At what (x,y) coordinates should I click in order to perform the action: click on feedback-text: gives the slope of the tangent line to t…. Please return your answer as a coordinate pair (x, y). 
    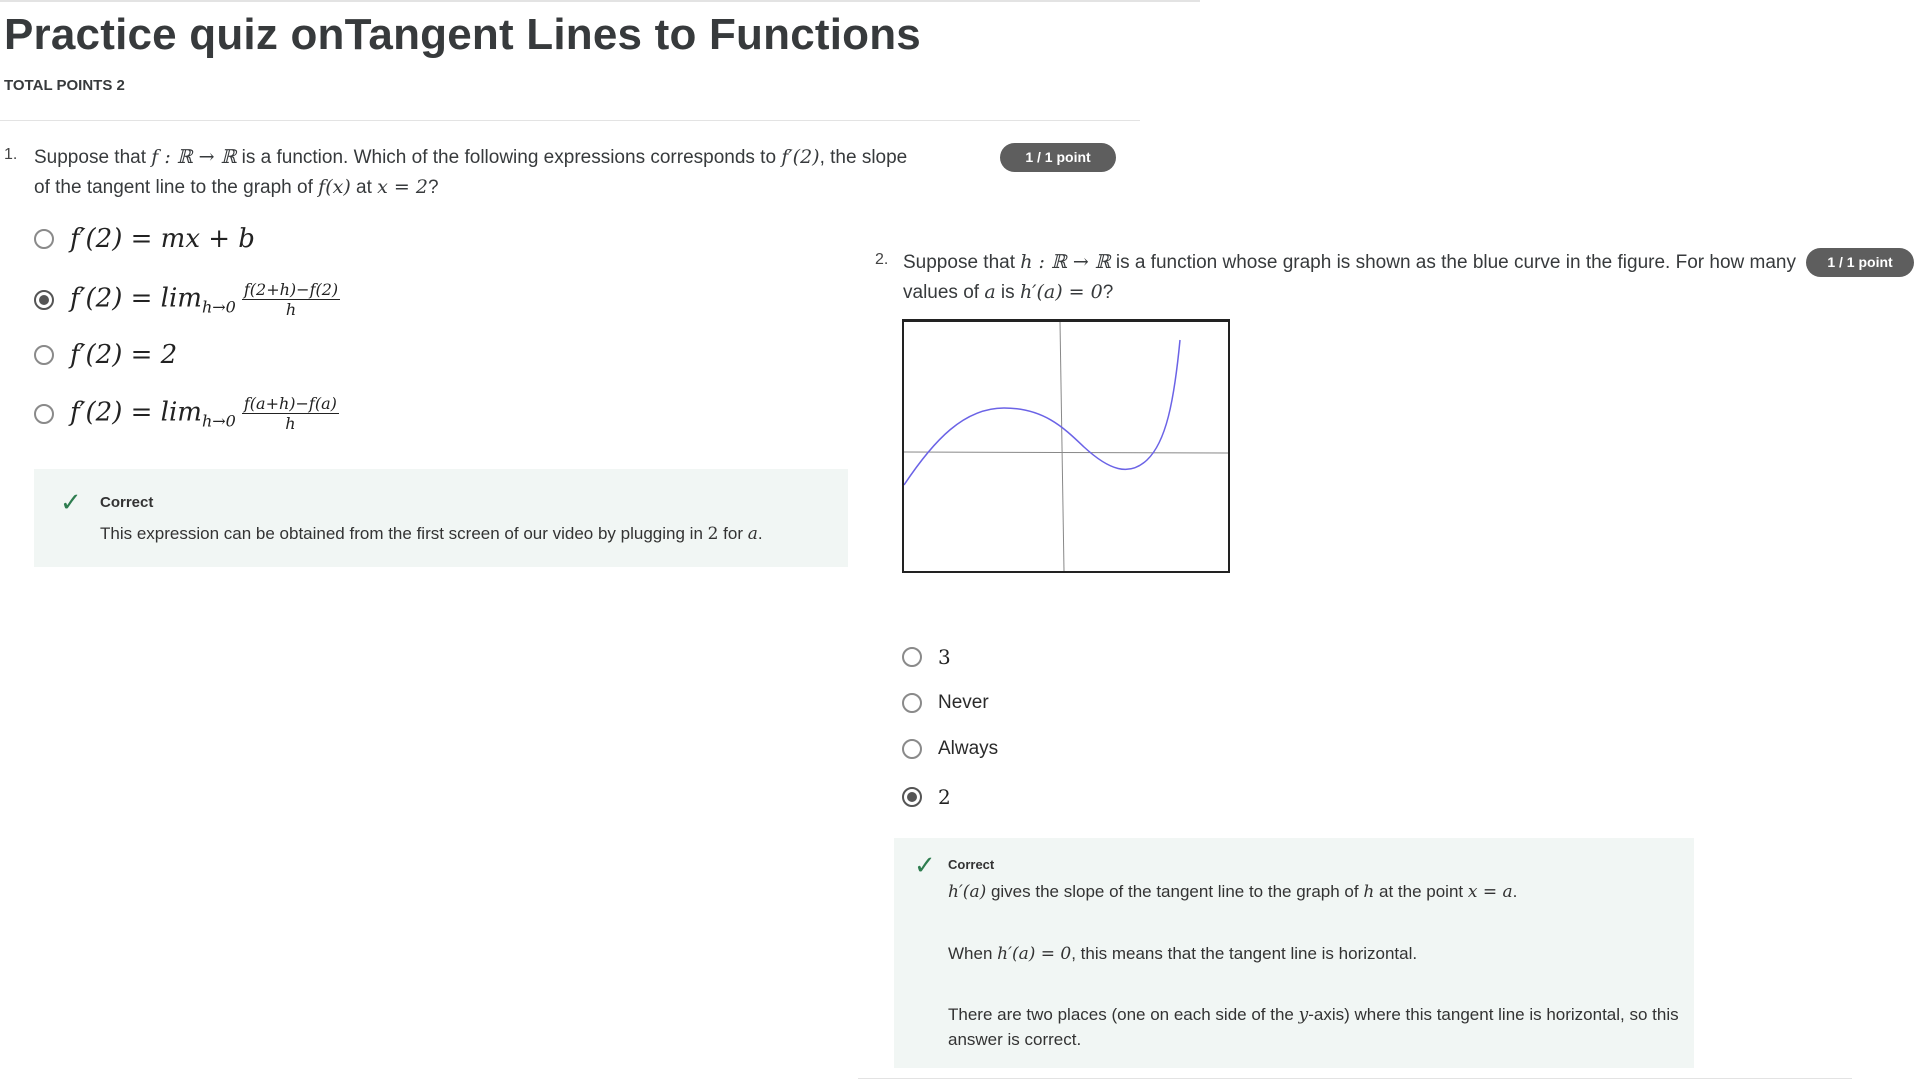
    Looking at the image, I should click on (1175, 891).